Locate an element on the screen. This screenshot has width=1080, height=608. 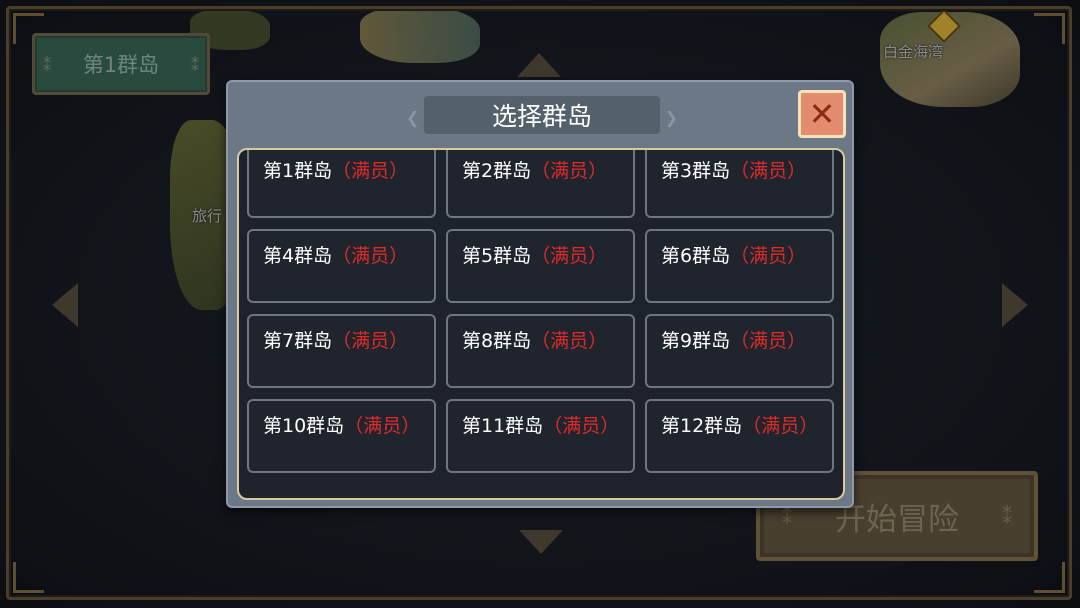
island-option-label: 第7群岛（满员） is located at coordinates (335, 339).